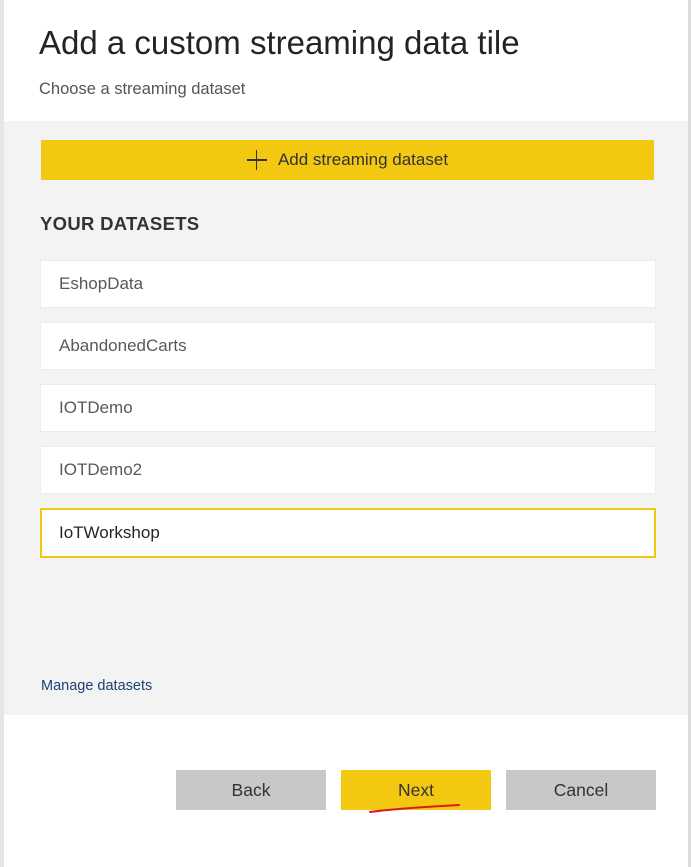  What do you see at coordinates (101, 469) in the screenshot?
I see `dataset-item-label: IOTDemo2` at bounding box center [101, 469].